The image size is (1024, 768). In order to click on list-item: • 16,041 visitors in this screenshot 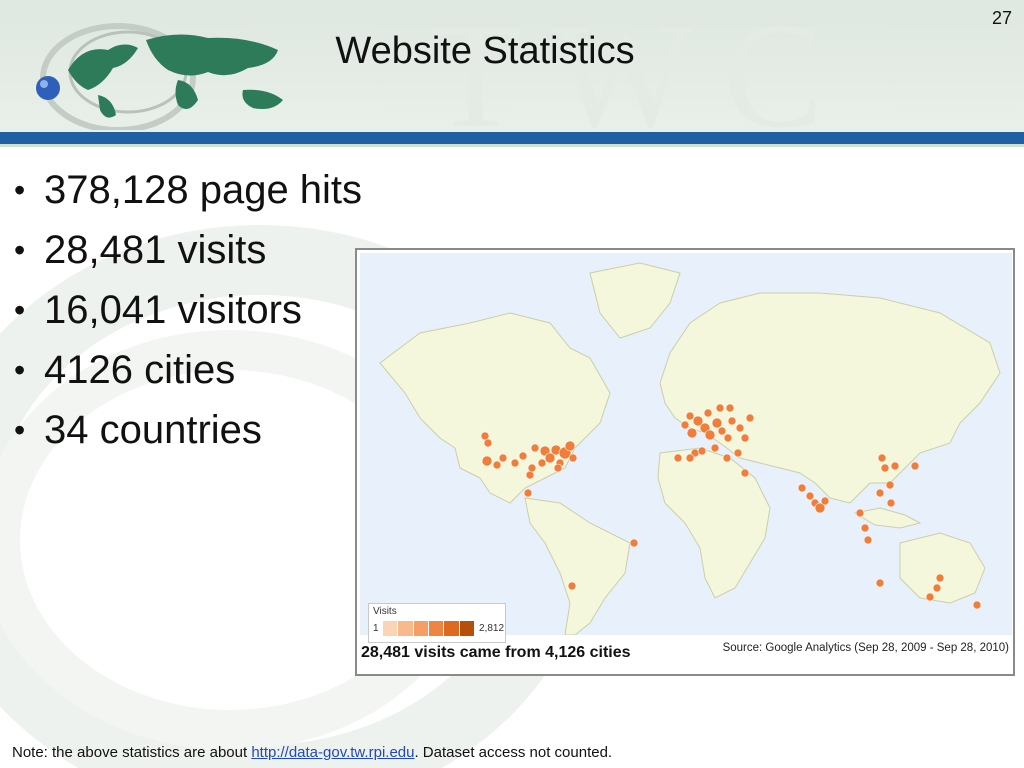, I will do `click(188, 310)`.